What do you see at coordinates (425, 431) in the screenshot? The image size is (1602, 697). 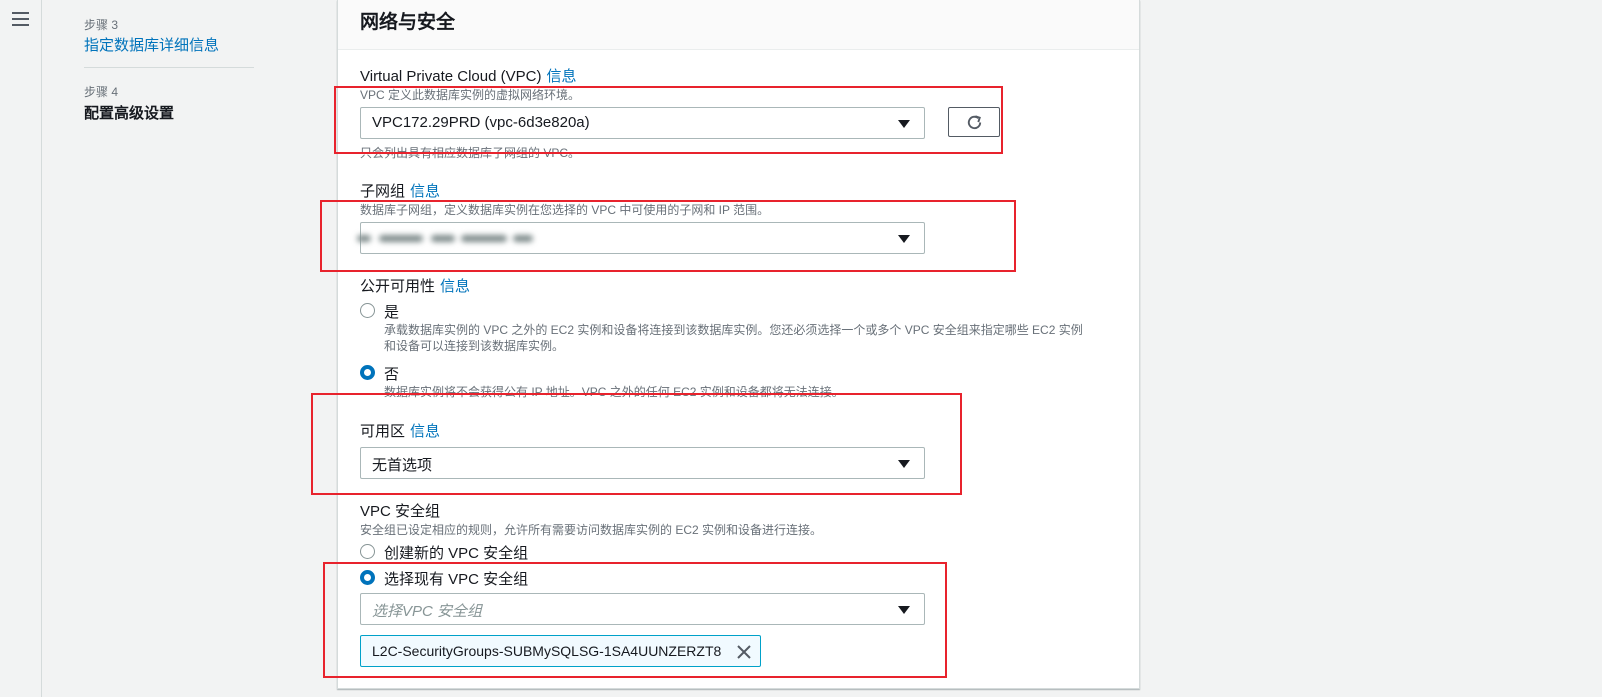 I see `availability-zone-info-link: 信息` at bounding box center [425, 431].